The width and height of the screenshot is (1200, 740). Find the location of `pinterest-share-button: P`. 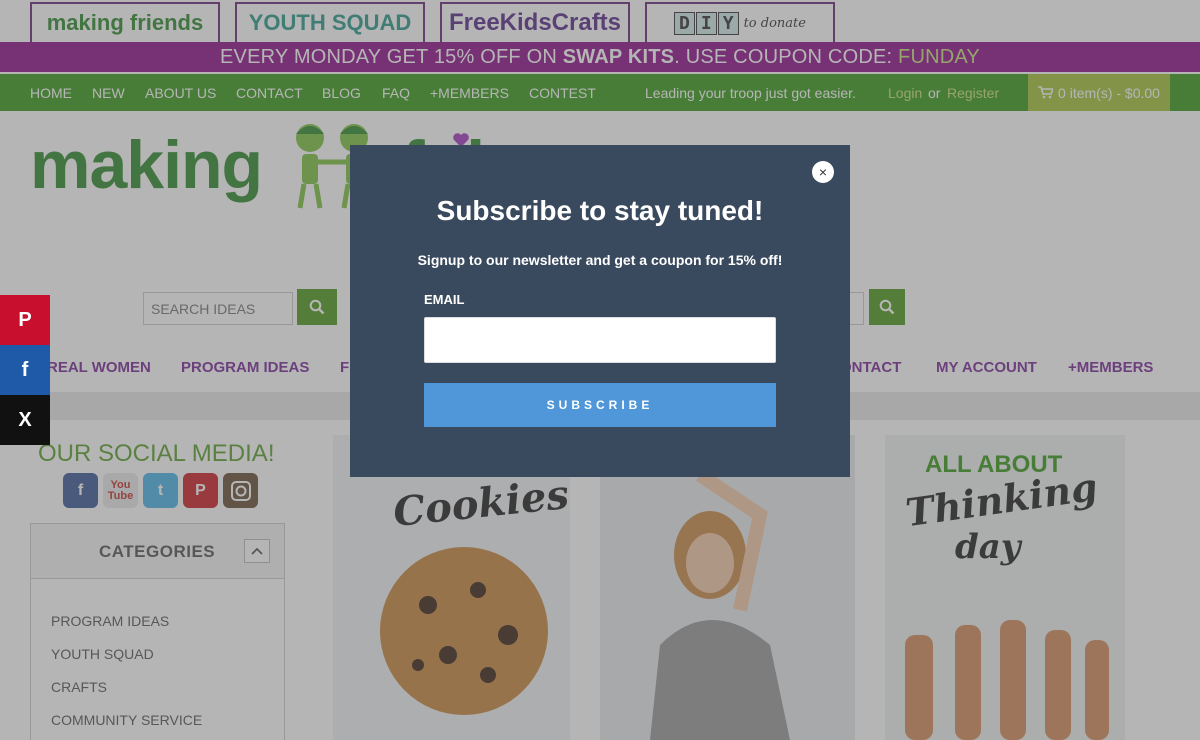

pinterest-share-button: P is located at coordinates (25, 320).